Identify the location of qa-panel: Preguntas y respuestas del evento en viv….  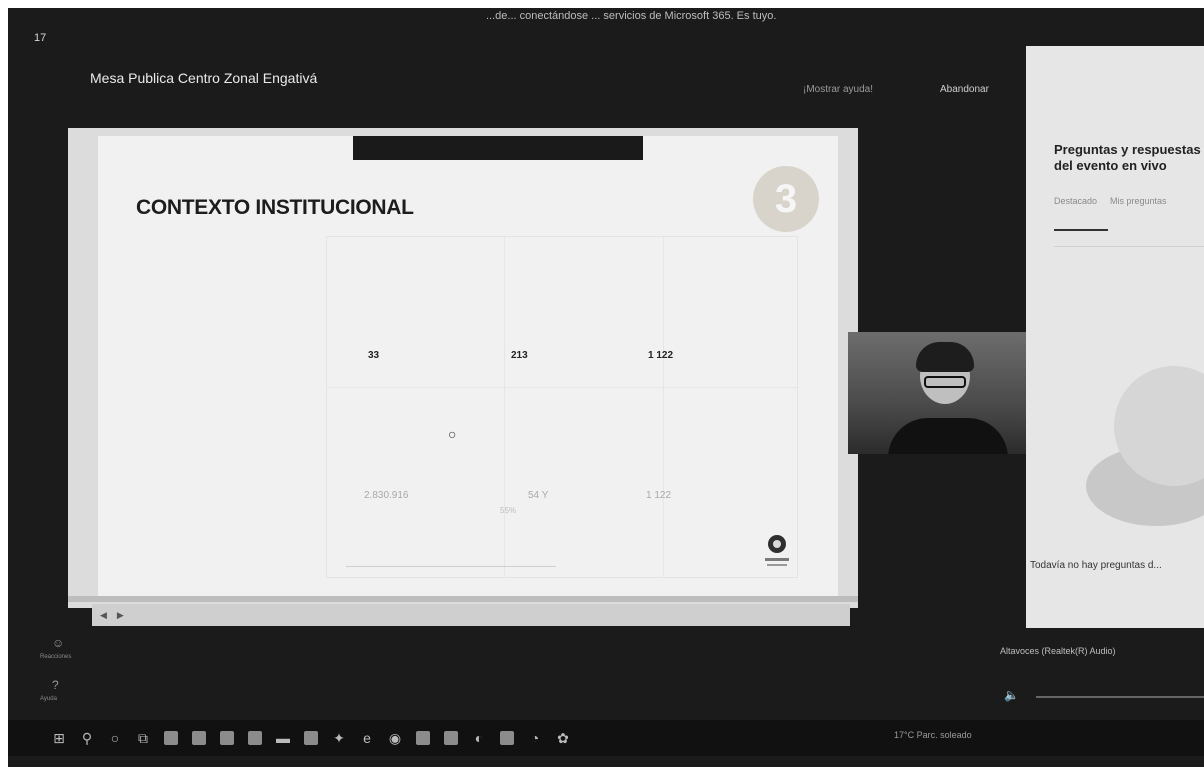
(1115, 337).